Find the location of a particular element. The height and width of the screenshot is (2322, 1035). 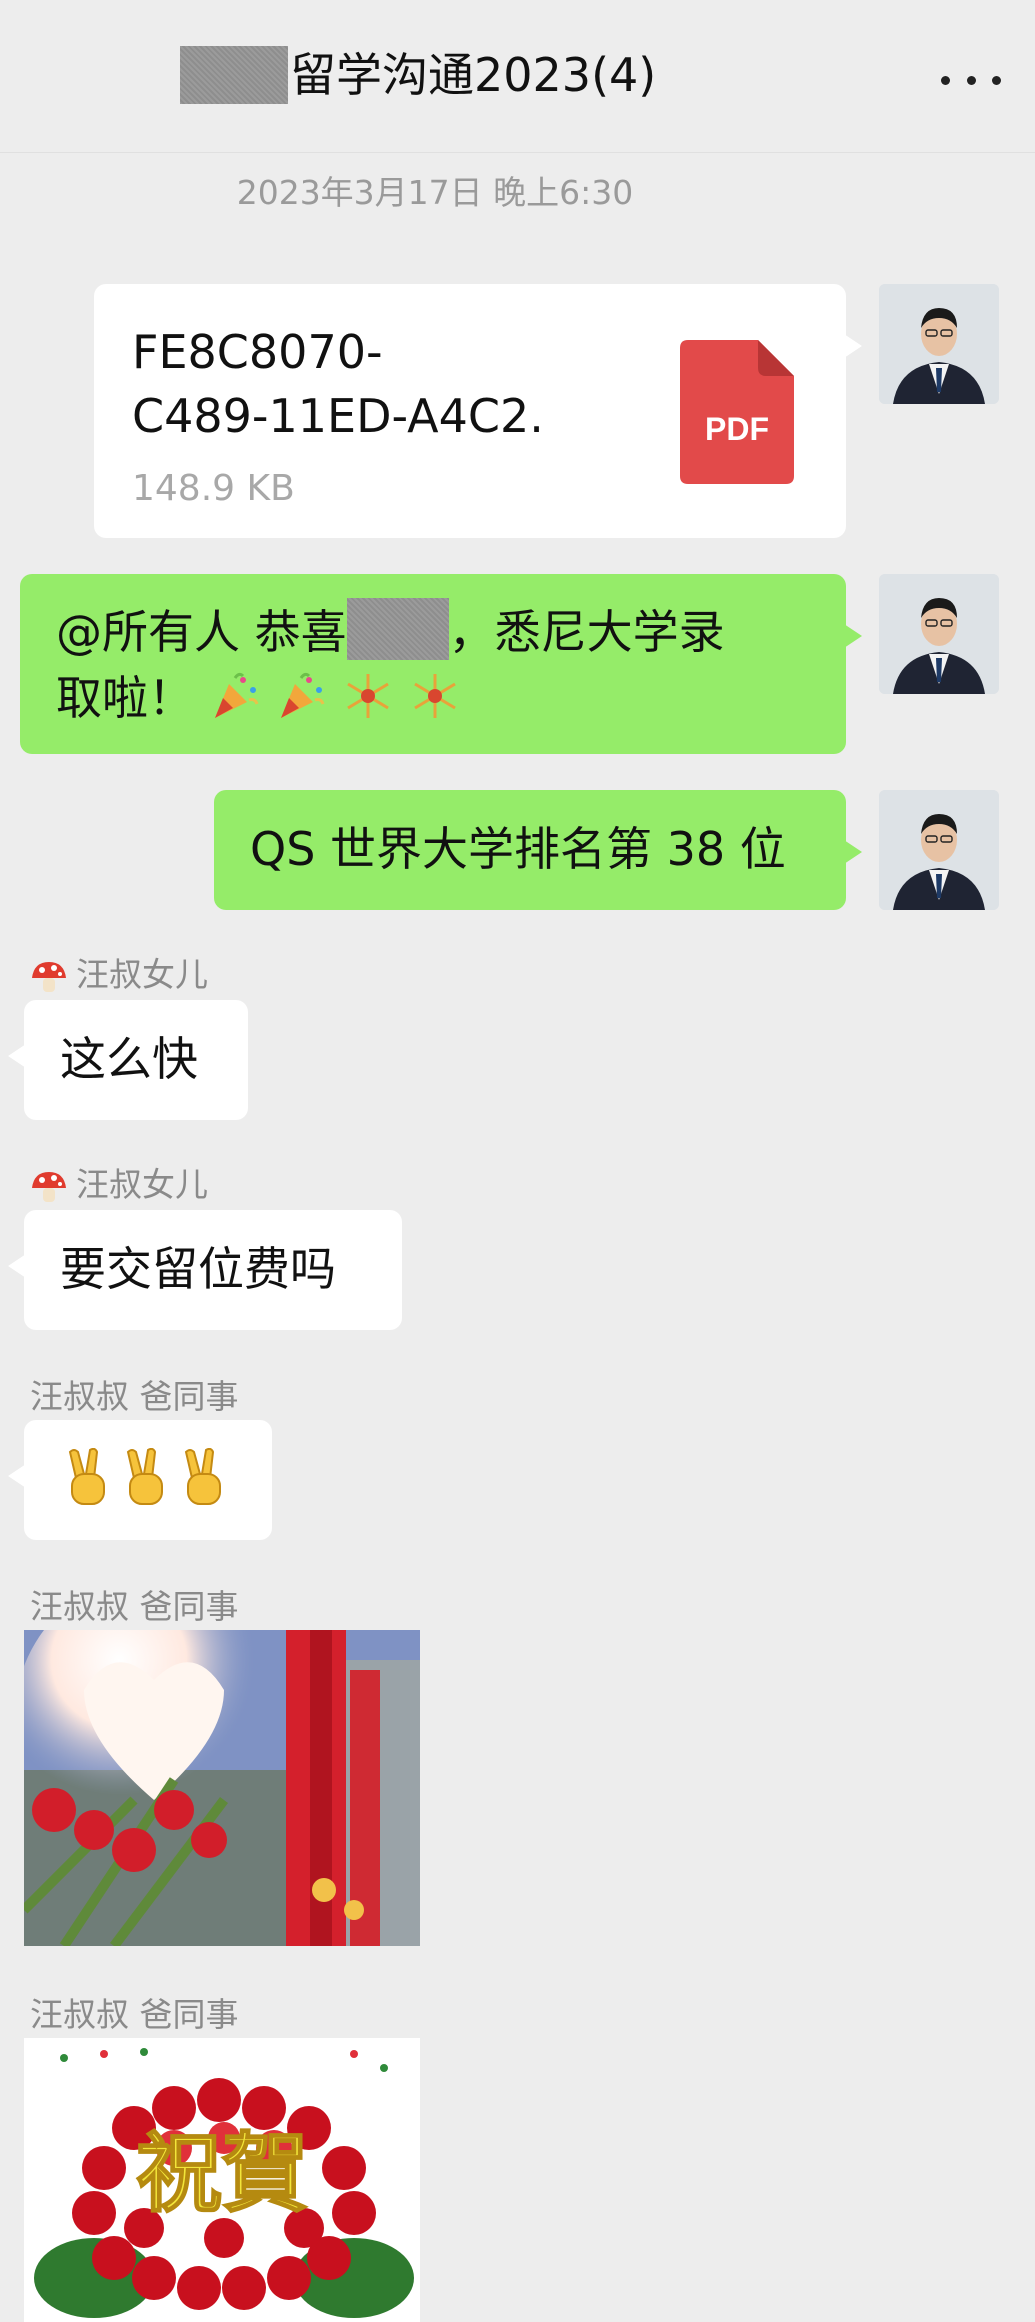

message-timestamp: 2023年3月17日 晚上6:30 is located at coordinates (435, 192).